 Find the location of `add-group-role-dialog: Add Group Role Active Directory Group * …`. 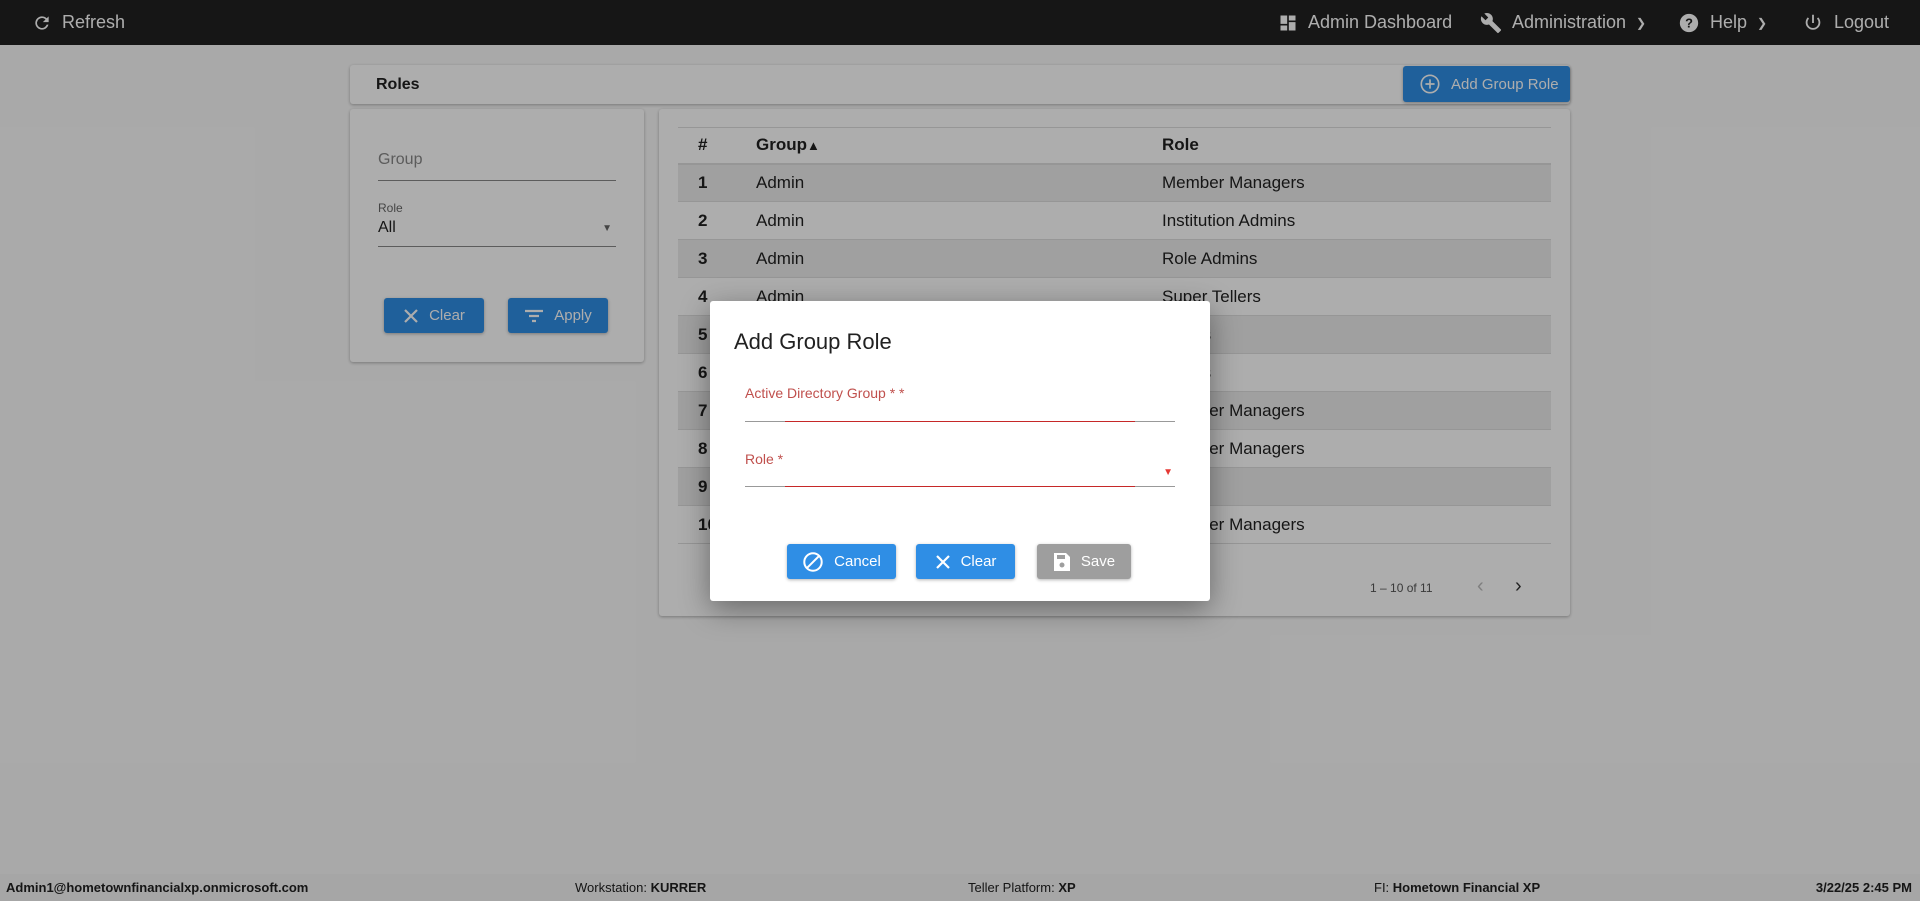

add-group-role-dialog: Add Group Role Active Directory Group * … is located at coordinates (960, 451).